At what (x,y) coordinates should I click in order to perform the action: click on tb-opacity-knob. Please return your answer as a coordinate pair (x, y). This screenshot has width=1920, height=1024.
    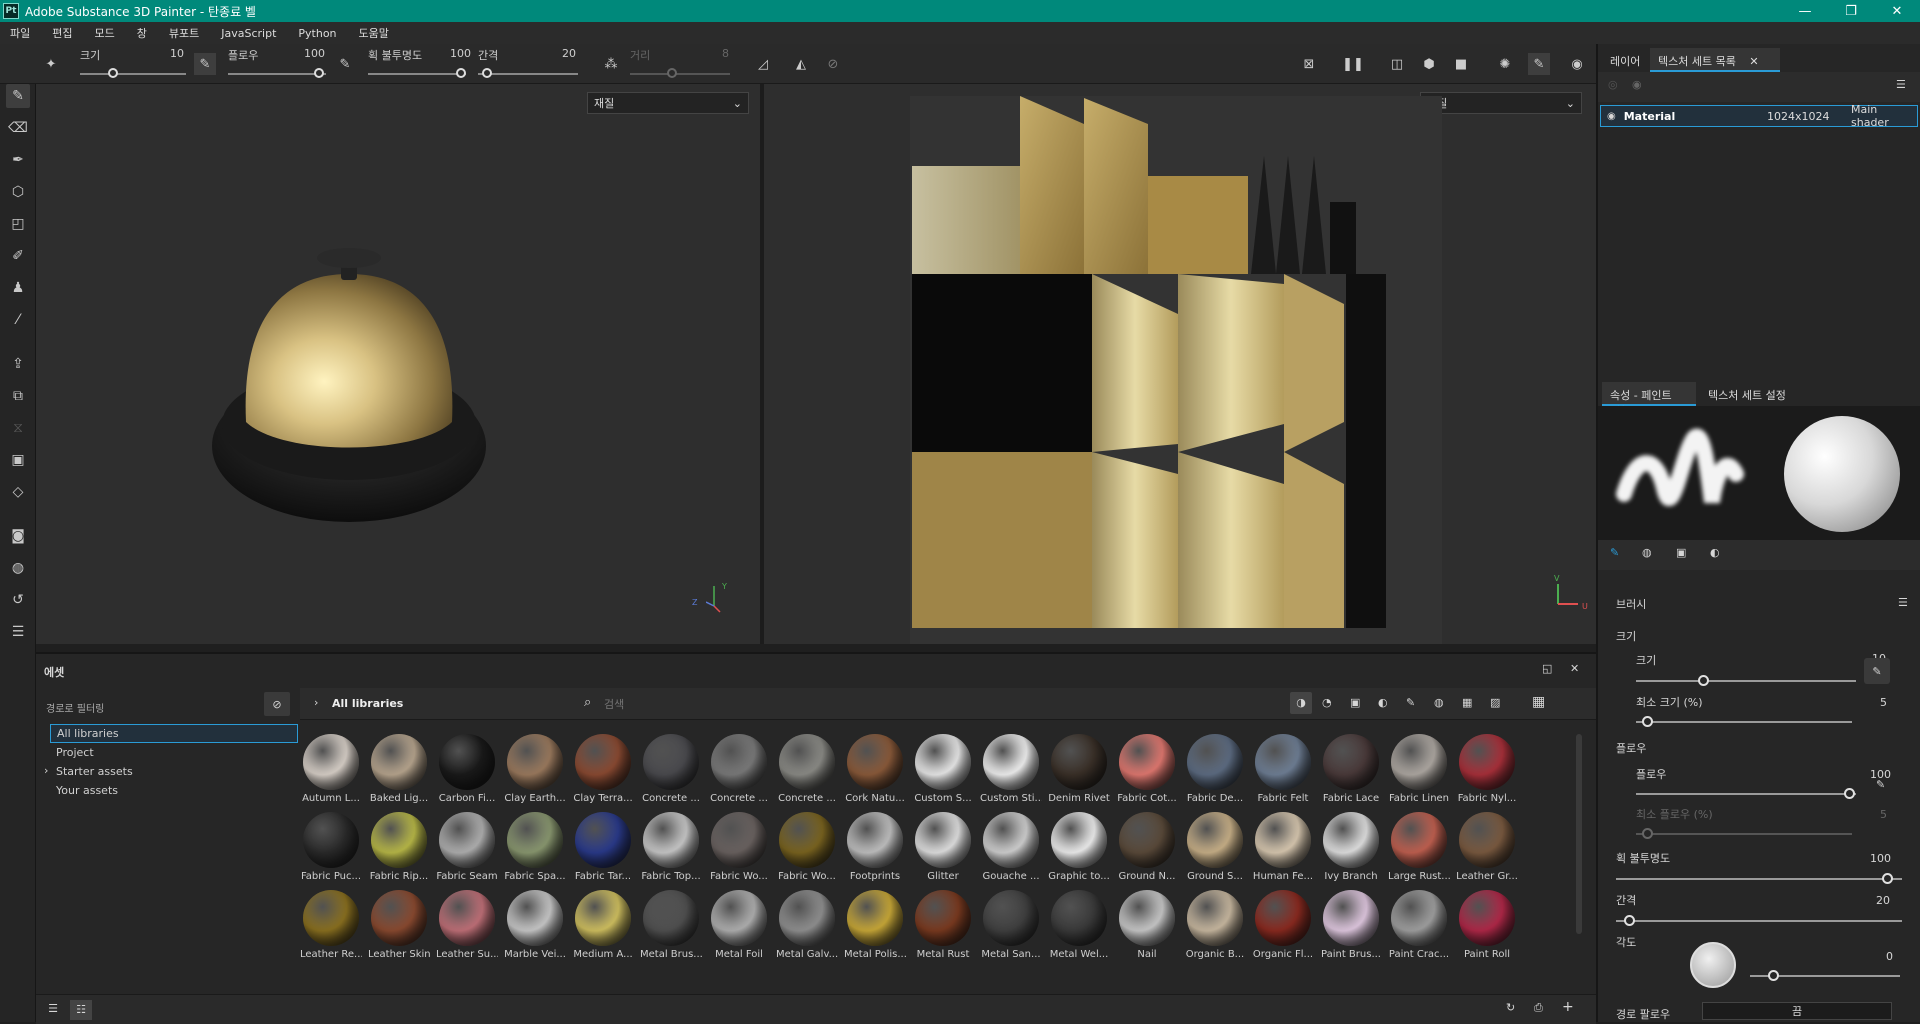
    Looking at the image, I should click on (461, 73).